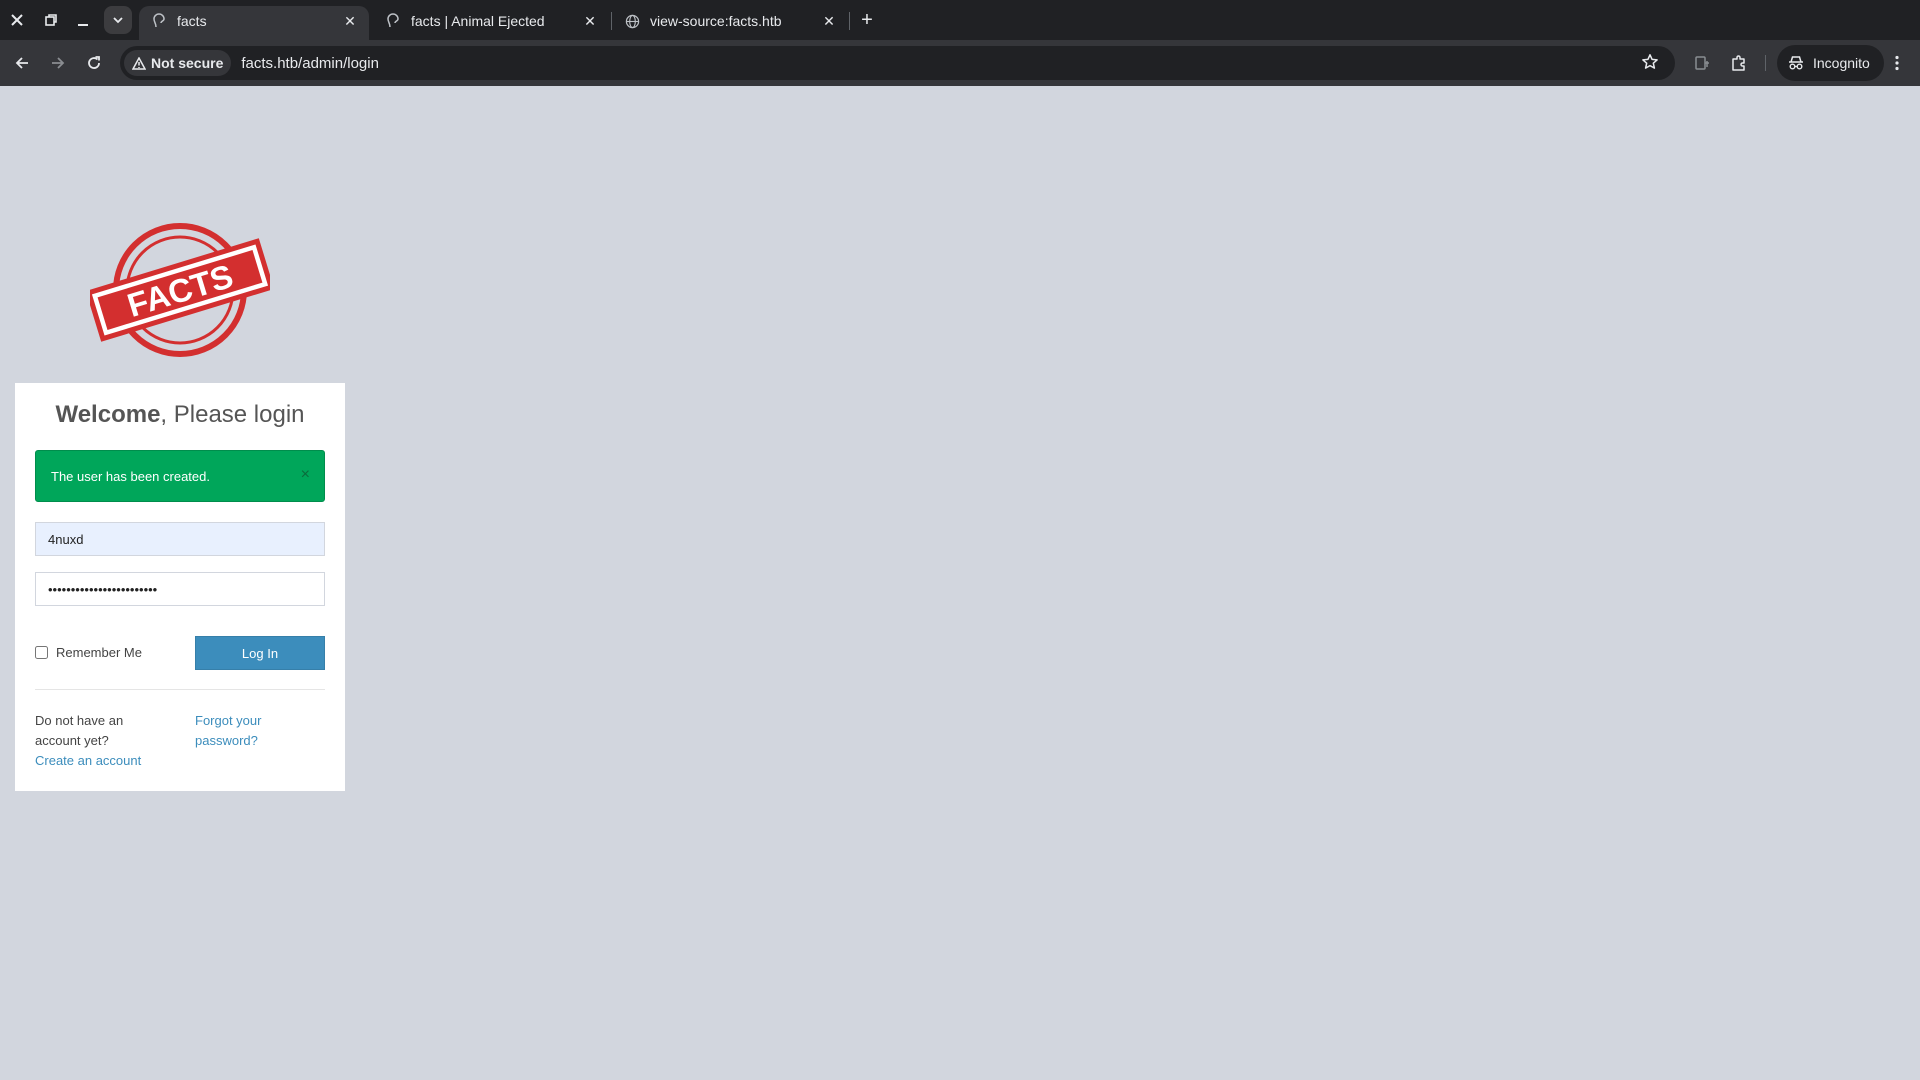 The height and width of the screenshot is (1080, 1920). What do you see at coordinates (58, 63) in the screenshot?
I see `forward-icon` at bounding box center [58, 63].